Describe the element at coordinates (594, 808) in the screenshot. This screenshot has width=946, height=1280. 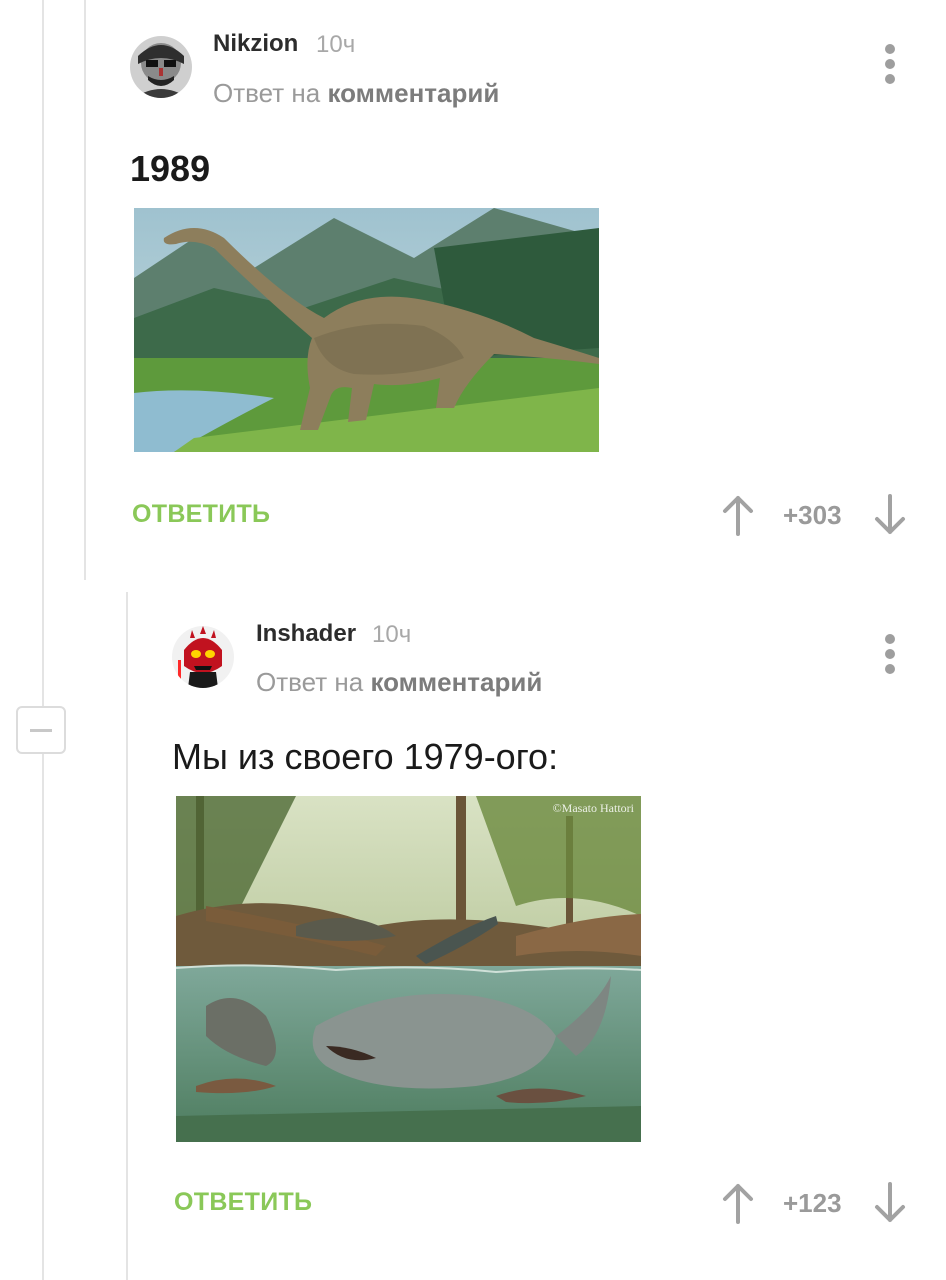
I see `image-credit: ©Masato Hattori` at that location.